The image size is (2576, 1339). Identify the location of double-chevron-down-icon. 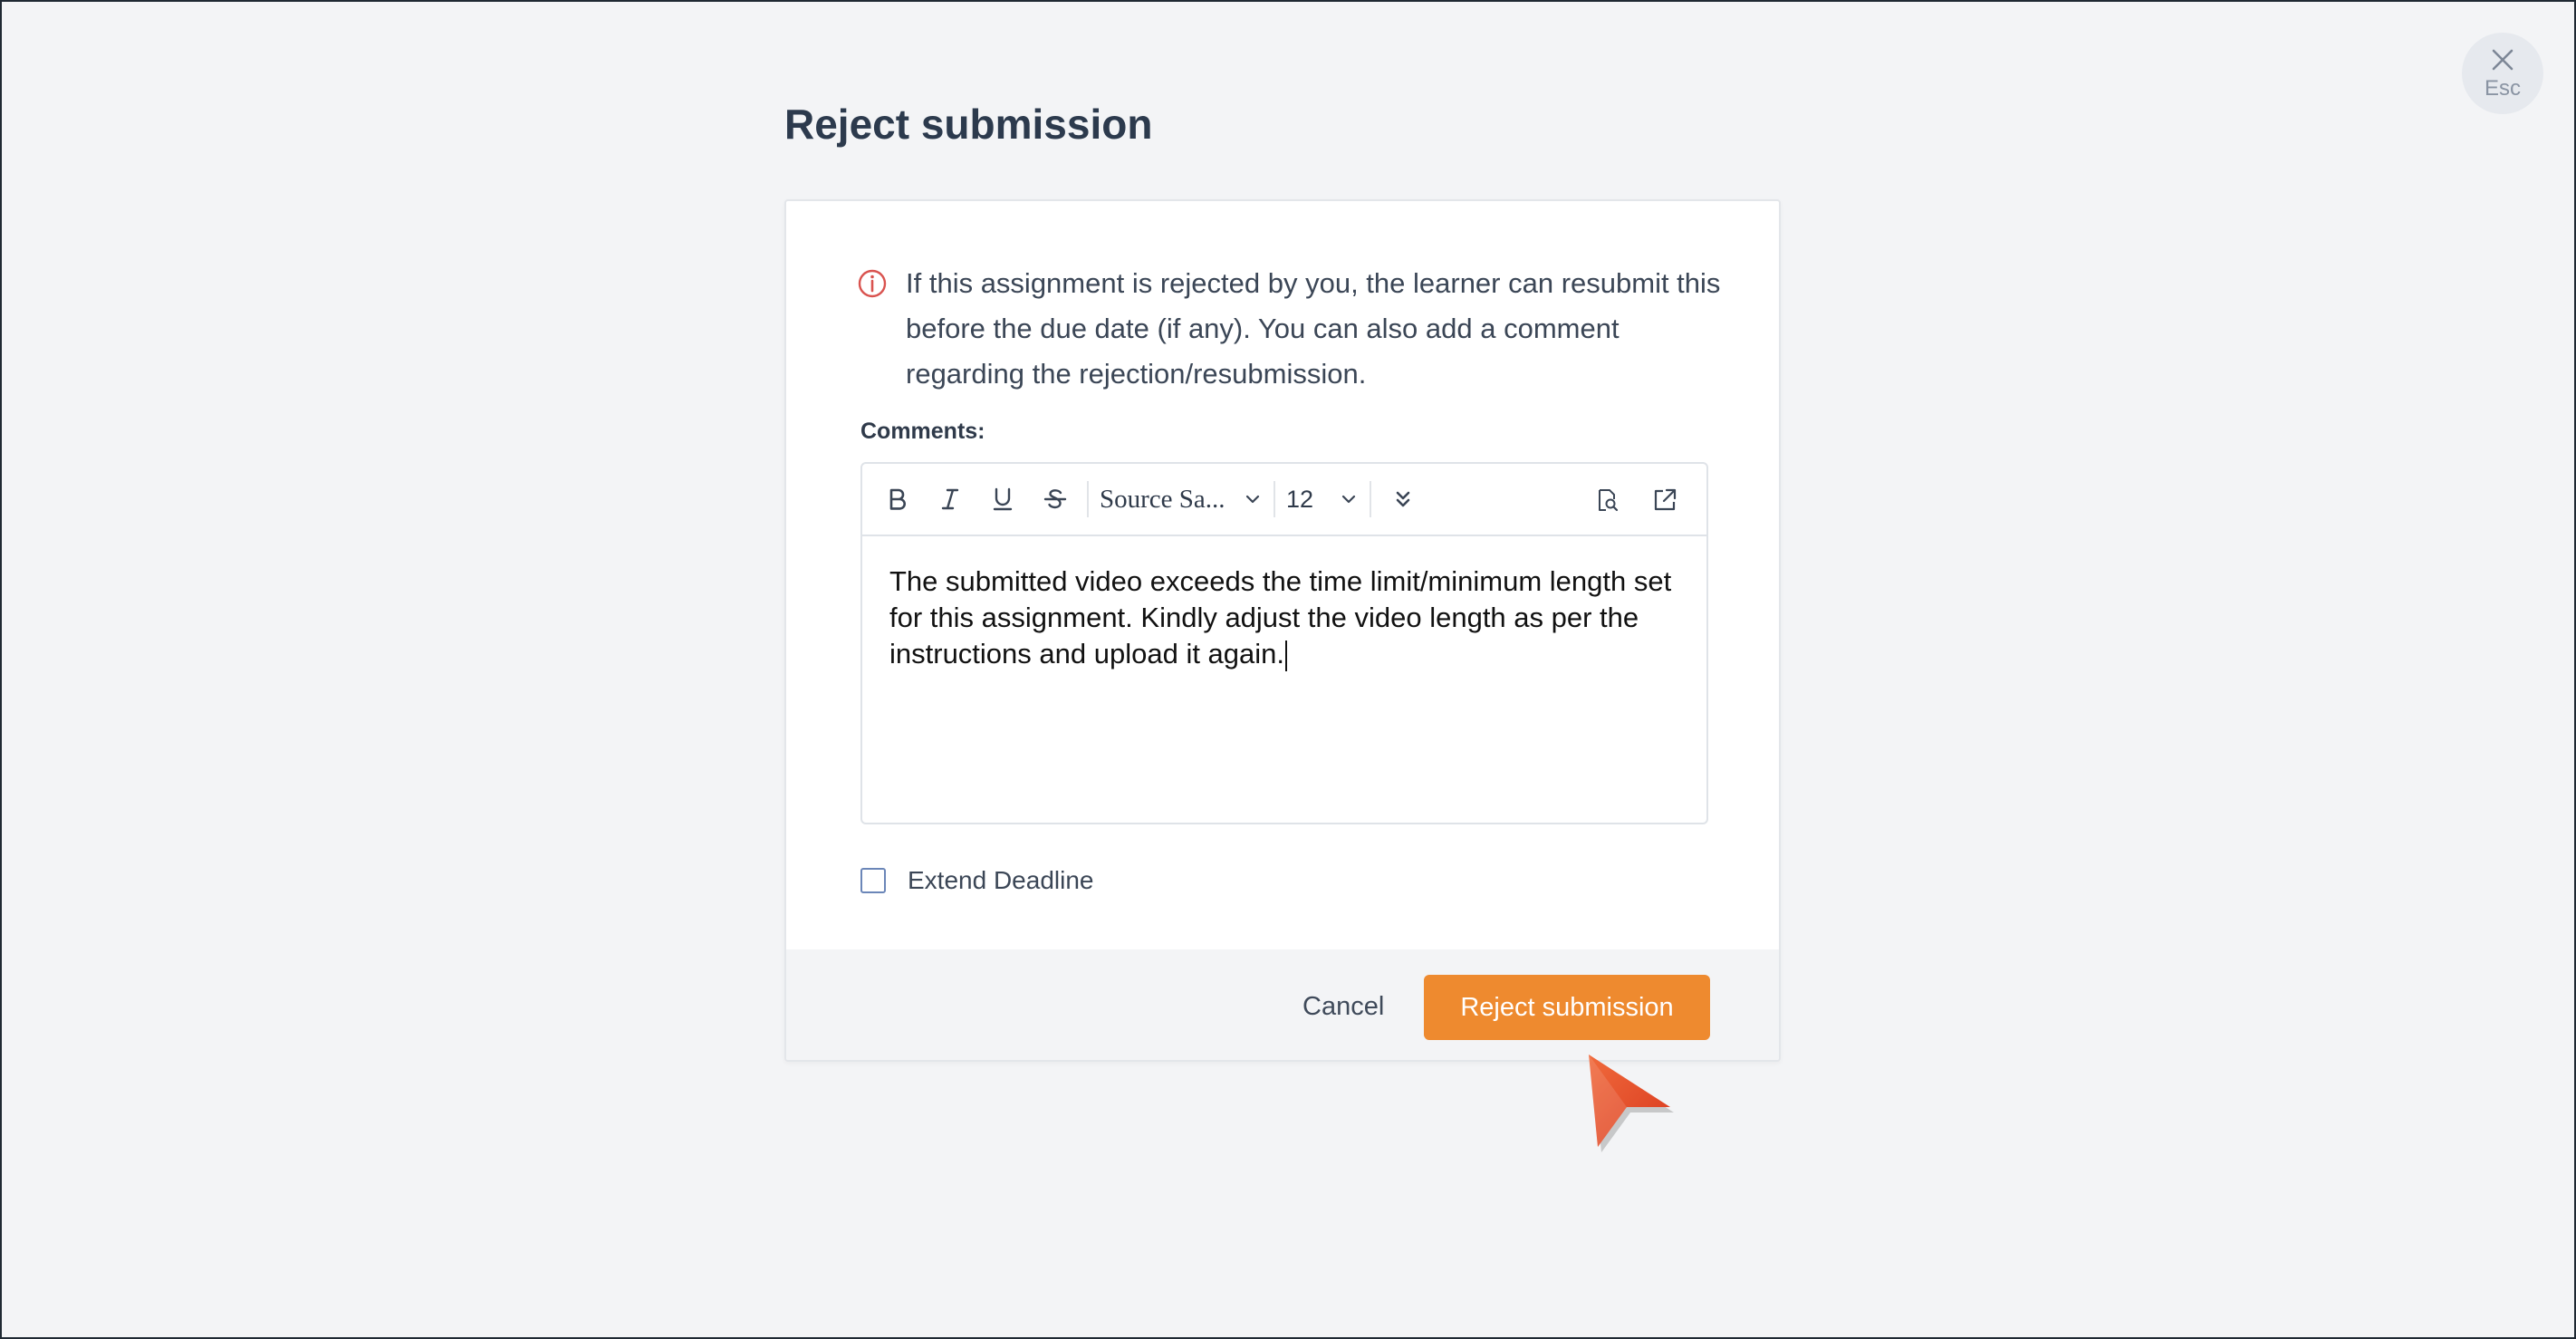
(1403, 499).